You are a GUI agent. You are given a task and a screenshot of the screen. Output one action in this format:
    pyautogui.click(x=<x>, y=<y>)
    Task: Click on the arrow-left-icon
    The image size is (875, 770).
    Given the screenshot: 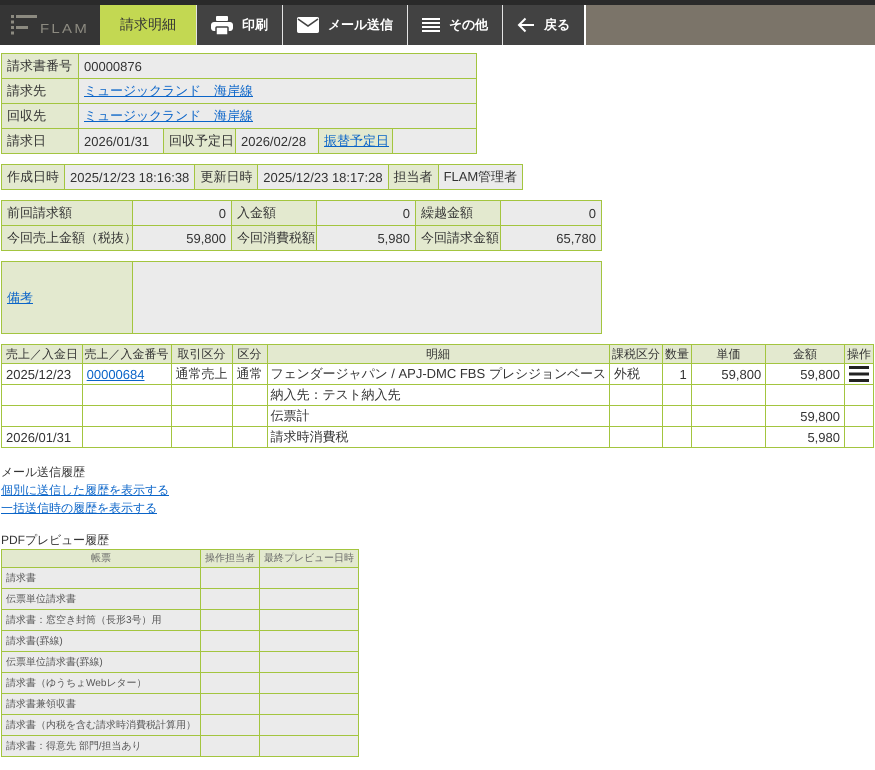 What is the action you would take?
    pyautogui.click(x=526, y=25)
    